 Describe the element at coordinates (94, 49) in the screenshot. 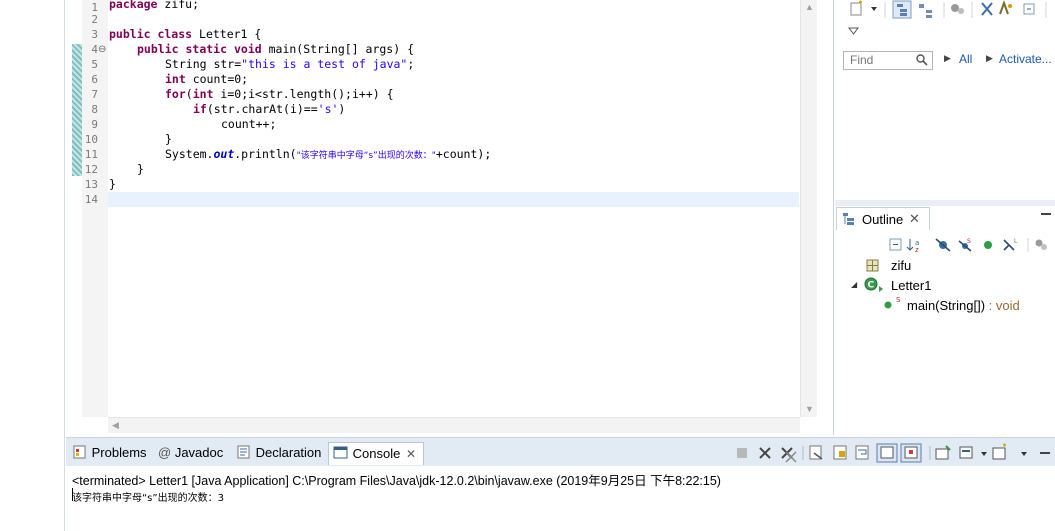

I see `line-number: 4` at that location.